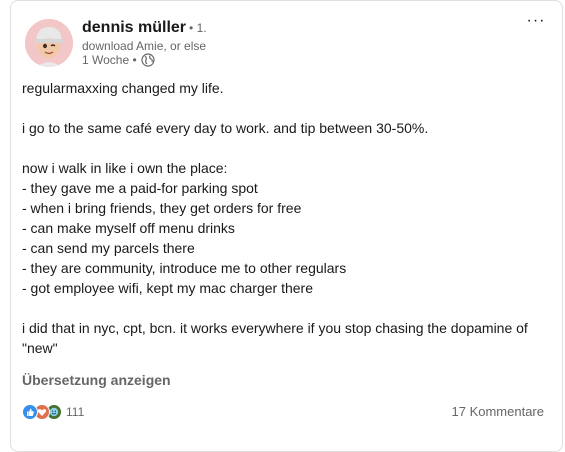 The width and height of the screenshot is (565, 452). What do you see at coordinates (109, 60) in the screenshot?
I see `post-time: 1 Woche •` at bounding box center [109, 60].